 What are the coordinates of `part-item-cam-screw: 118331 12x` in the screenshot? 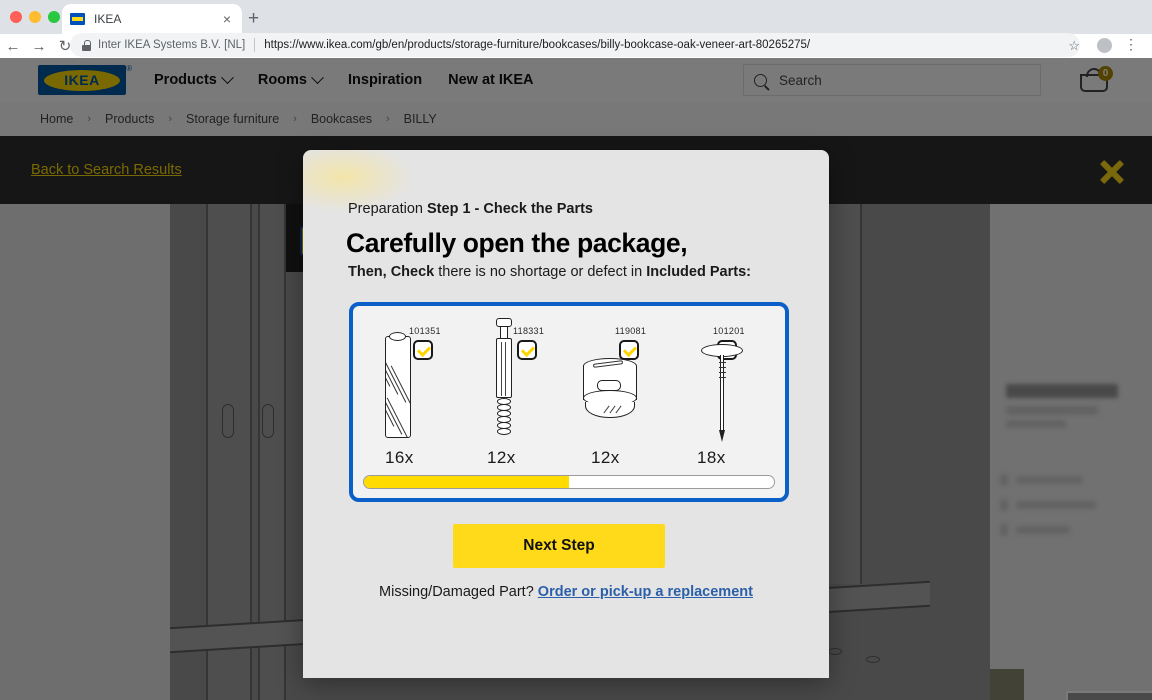 It's located at (511, 386).